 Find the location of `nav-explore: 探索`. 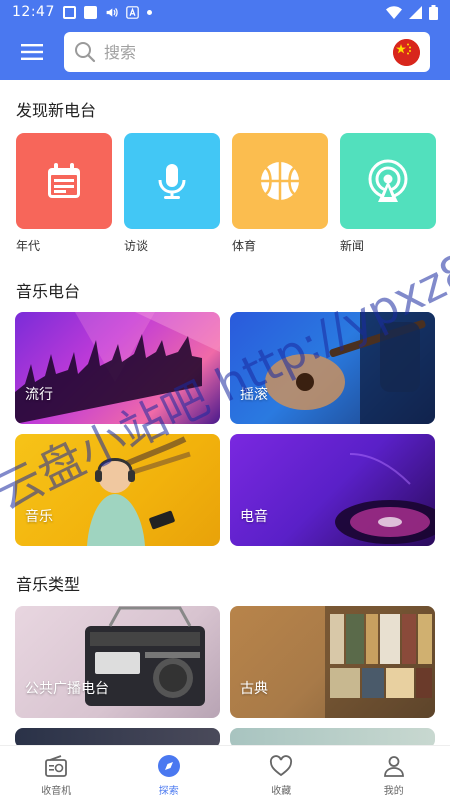

nav-explore: 探索 is located at coordinates (169, 773).